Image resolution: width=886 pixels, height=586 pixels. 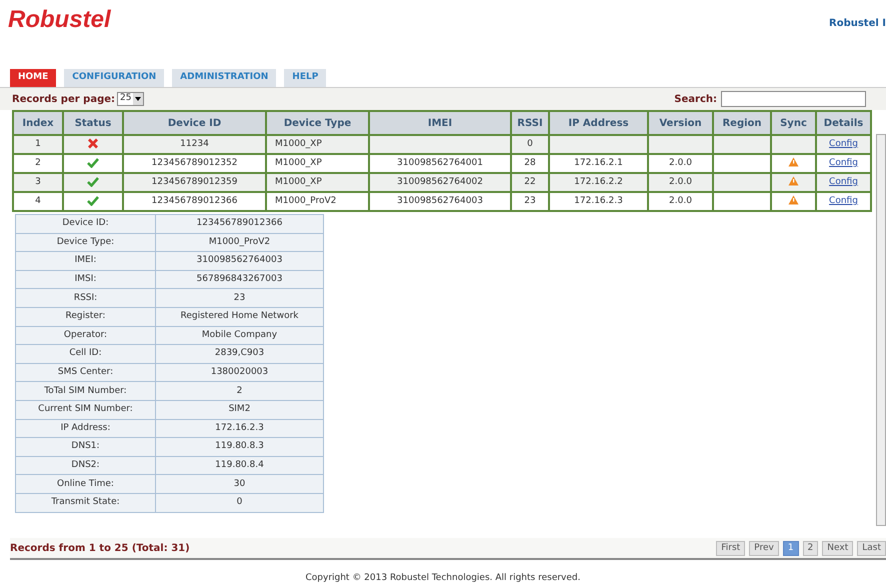 What do you see at coordinates (881, 330) in the screenshot?
I see `scrollbar` at bounding box center [881, 330].